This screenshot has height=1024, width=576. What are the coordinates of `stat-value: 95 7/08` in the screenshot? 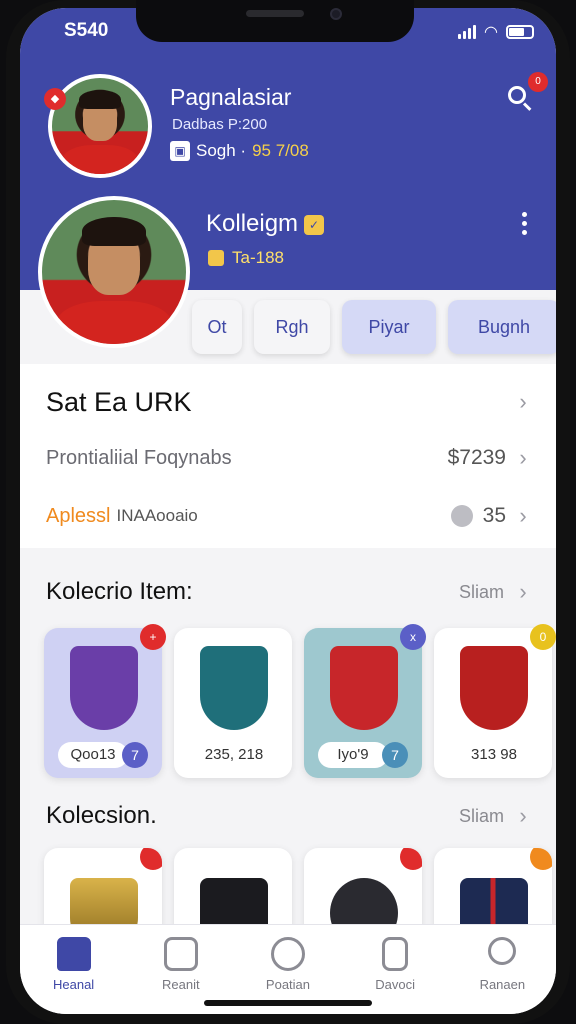 It's located at (280, 150).